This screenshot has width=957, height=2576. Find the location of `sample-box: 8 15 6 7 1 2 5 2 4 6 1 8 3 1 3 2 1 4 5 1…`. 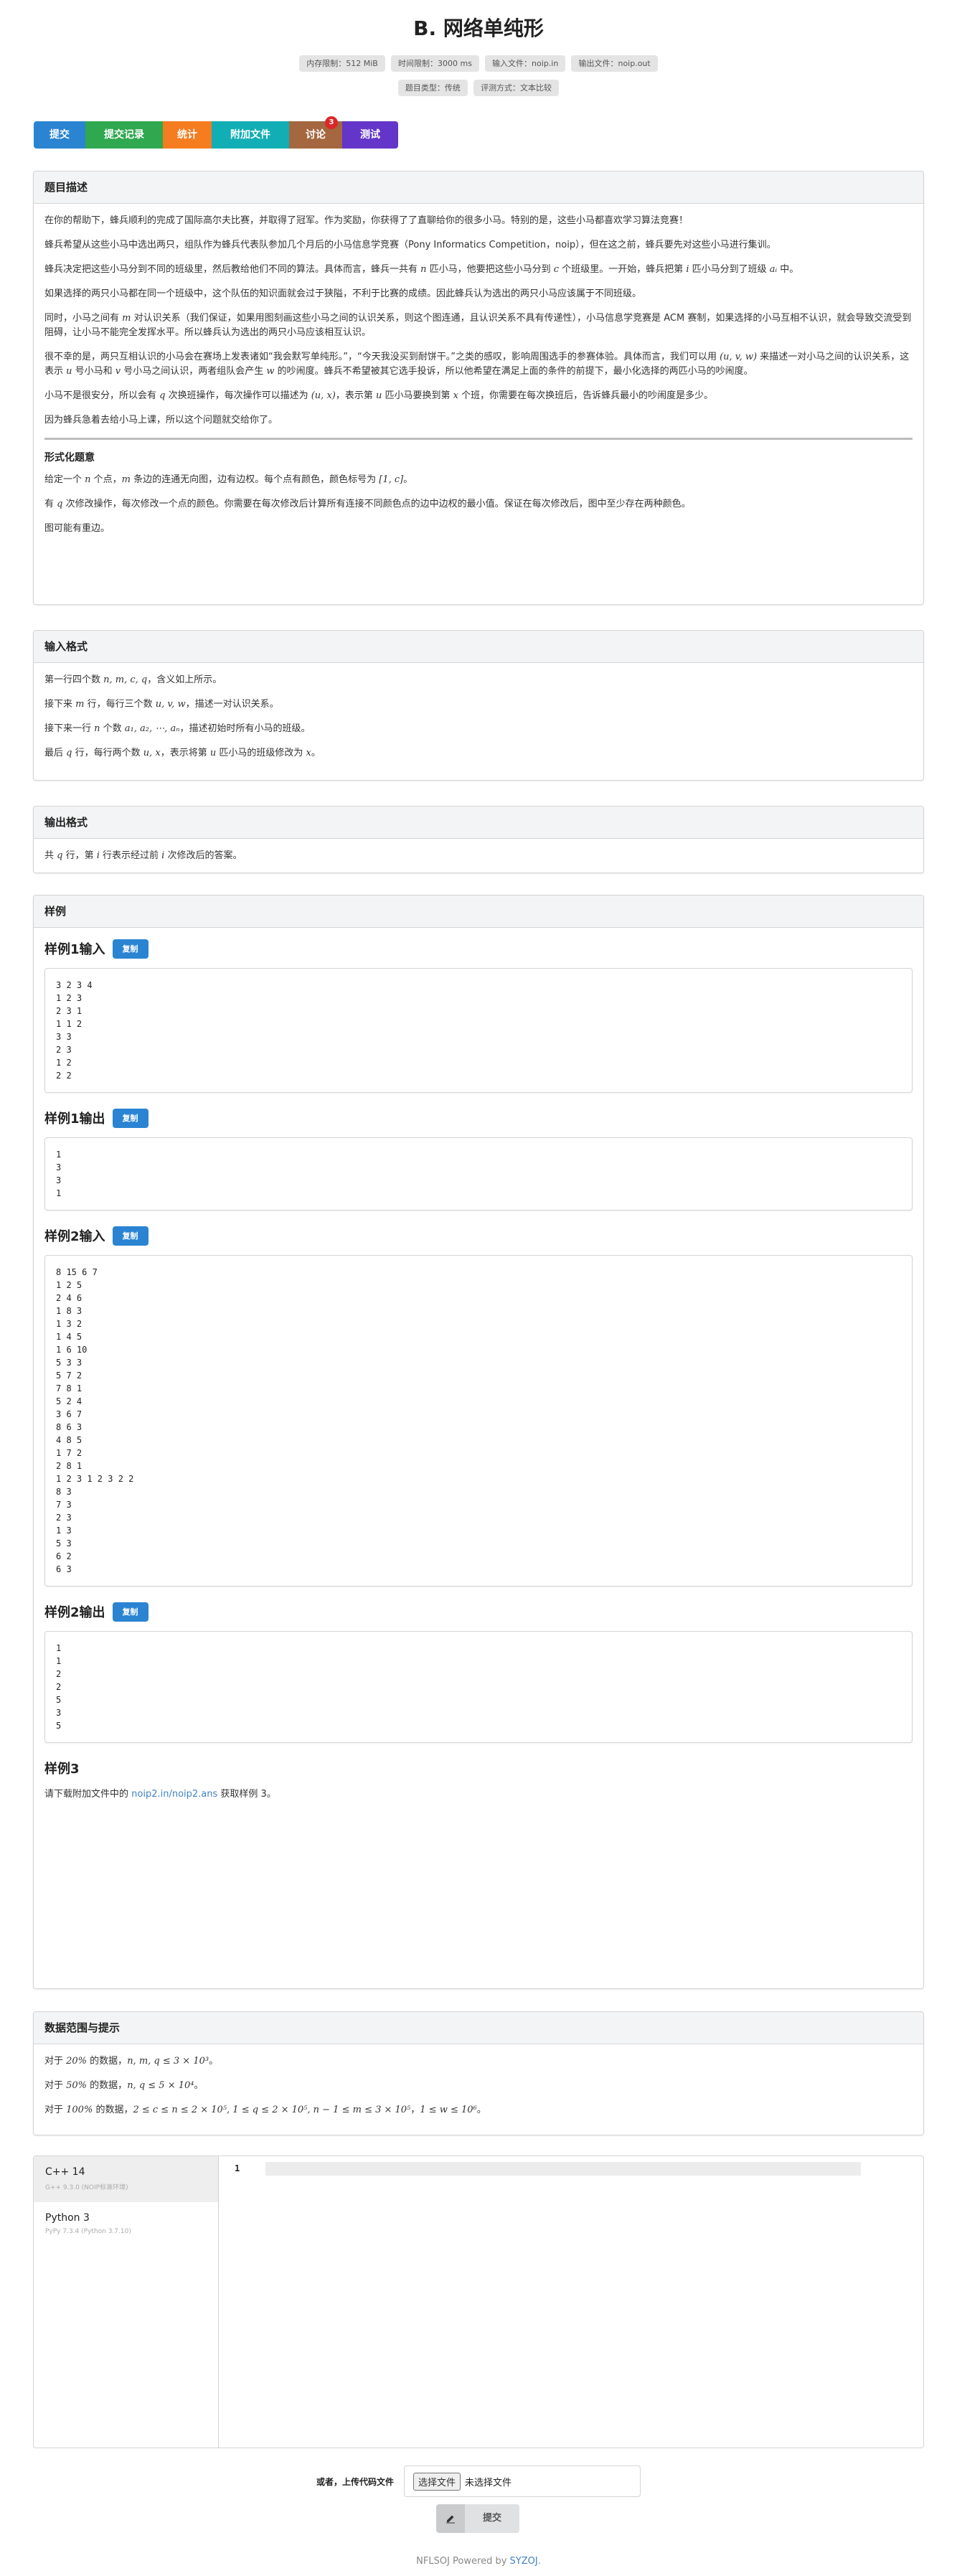

sample-box: 8 15 6 7 1 2 5 2 4 6 1 8 3 1 3 2 1 4 5 1… is located at coordinates (478, 1421).